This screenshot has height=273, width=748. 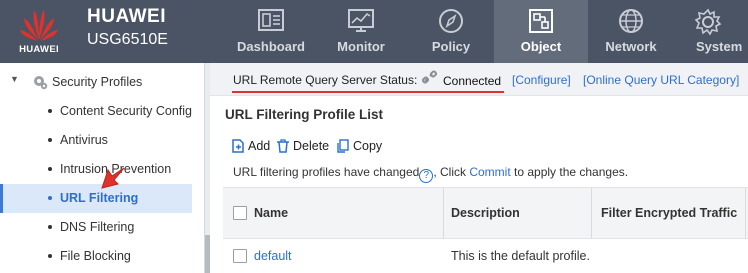 I want to click on compass-icon, so click(x=451, y=21).